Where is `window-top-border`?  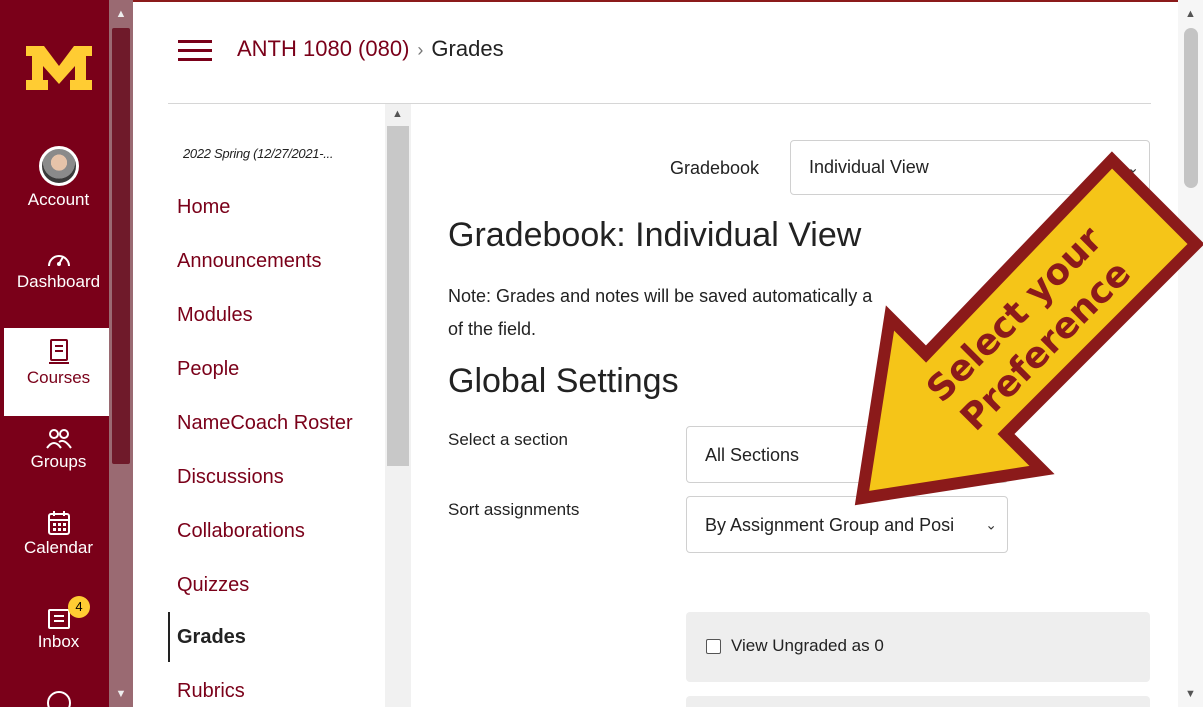 window-top-border is located at coordinates (601, 1).